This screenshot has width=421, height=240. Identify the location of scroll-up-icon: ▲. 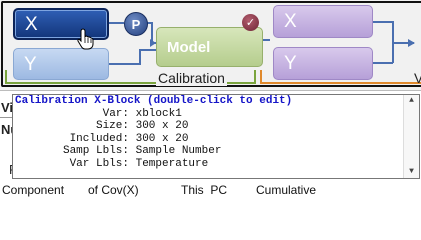
(411, 101).